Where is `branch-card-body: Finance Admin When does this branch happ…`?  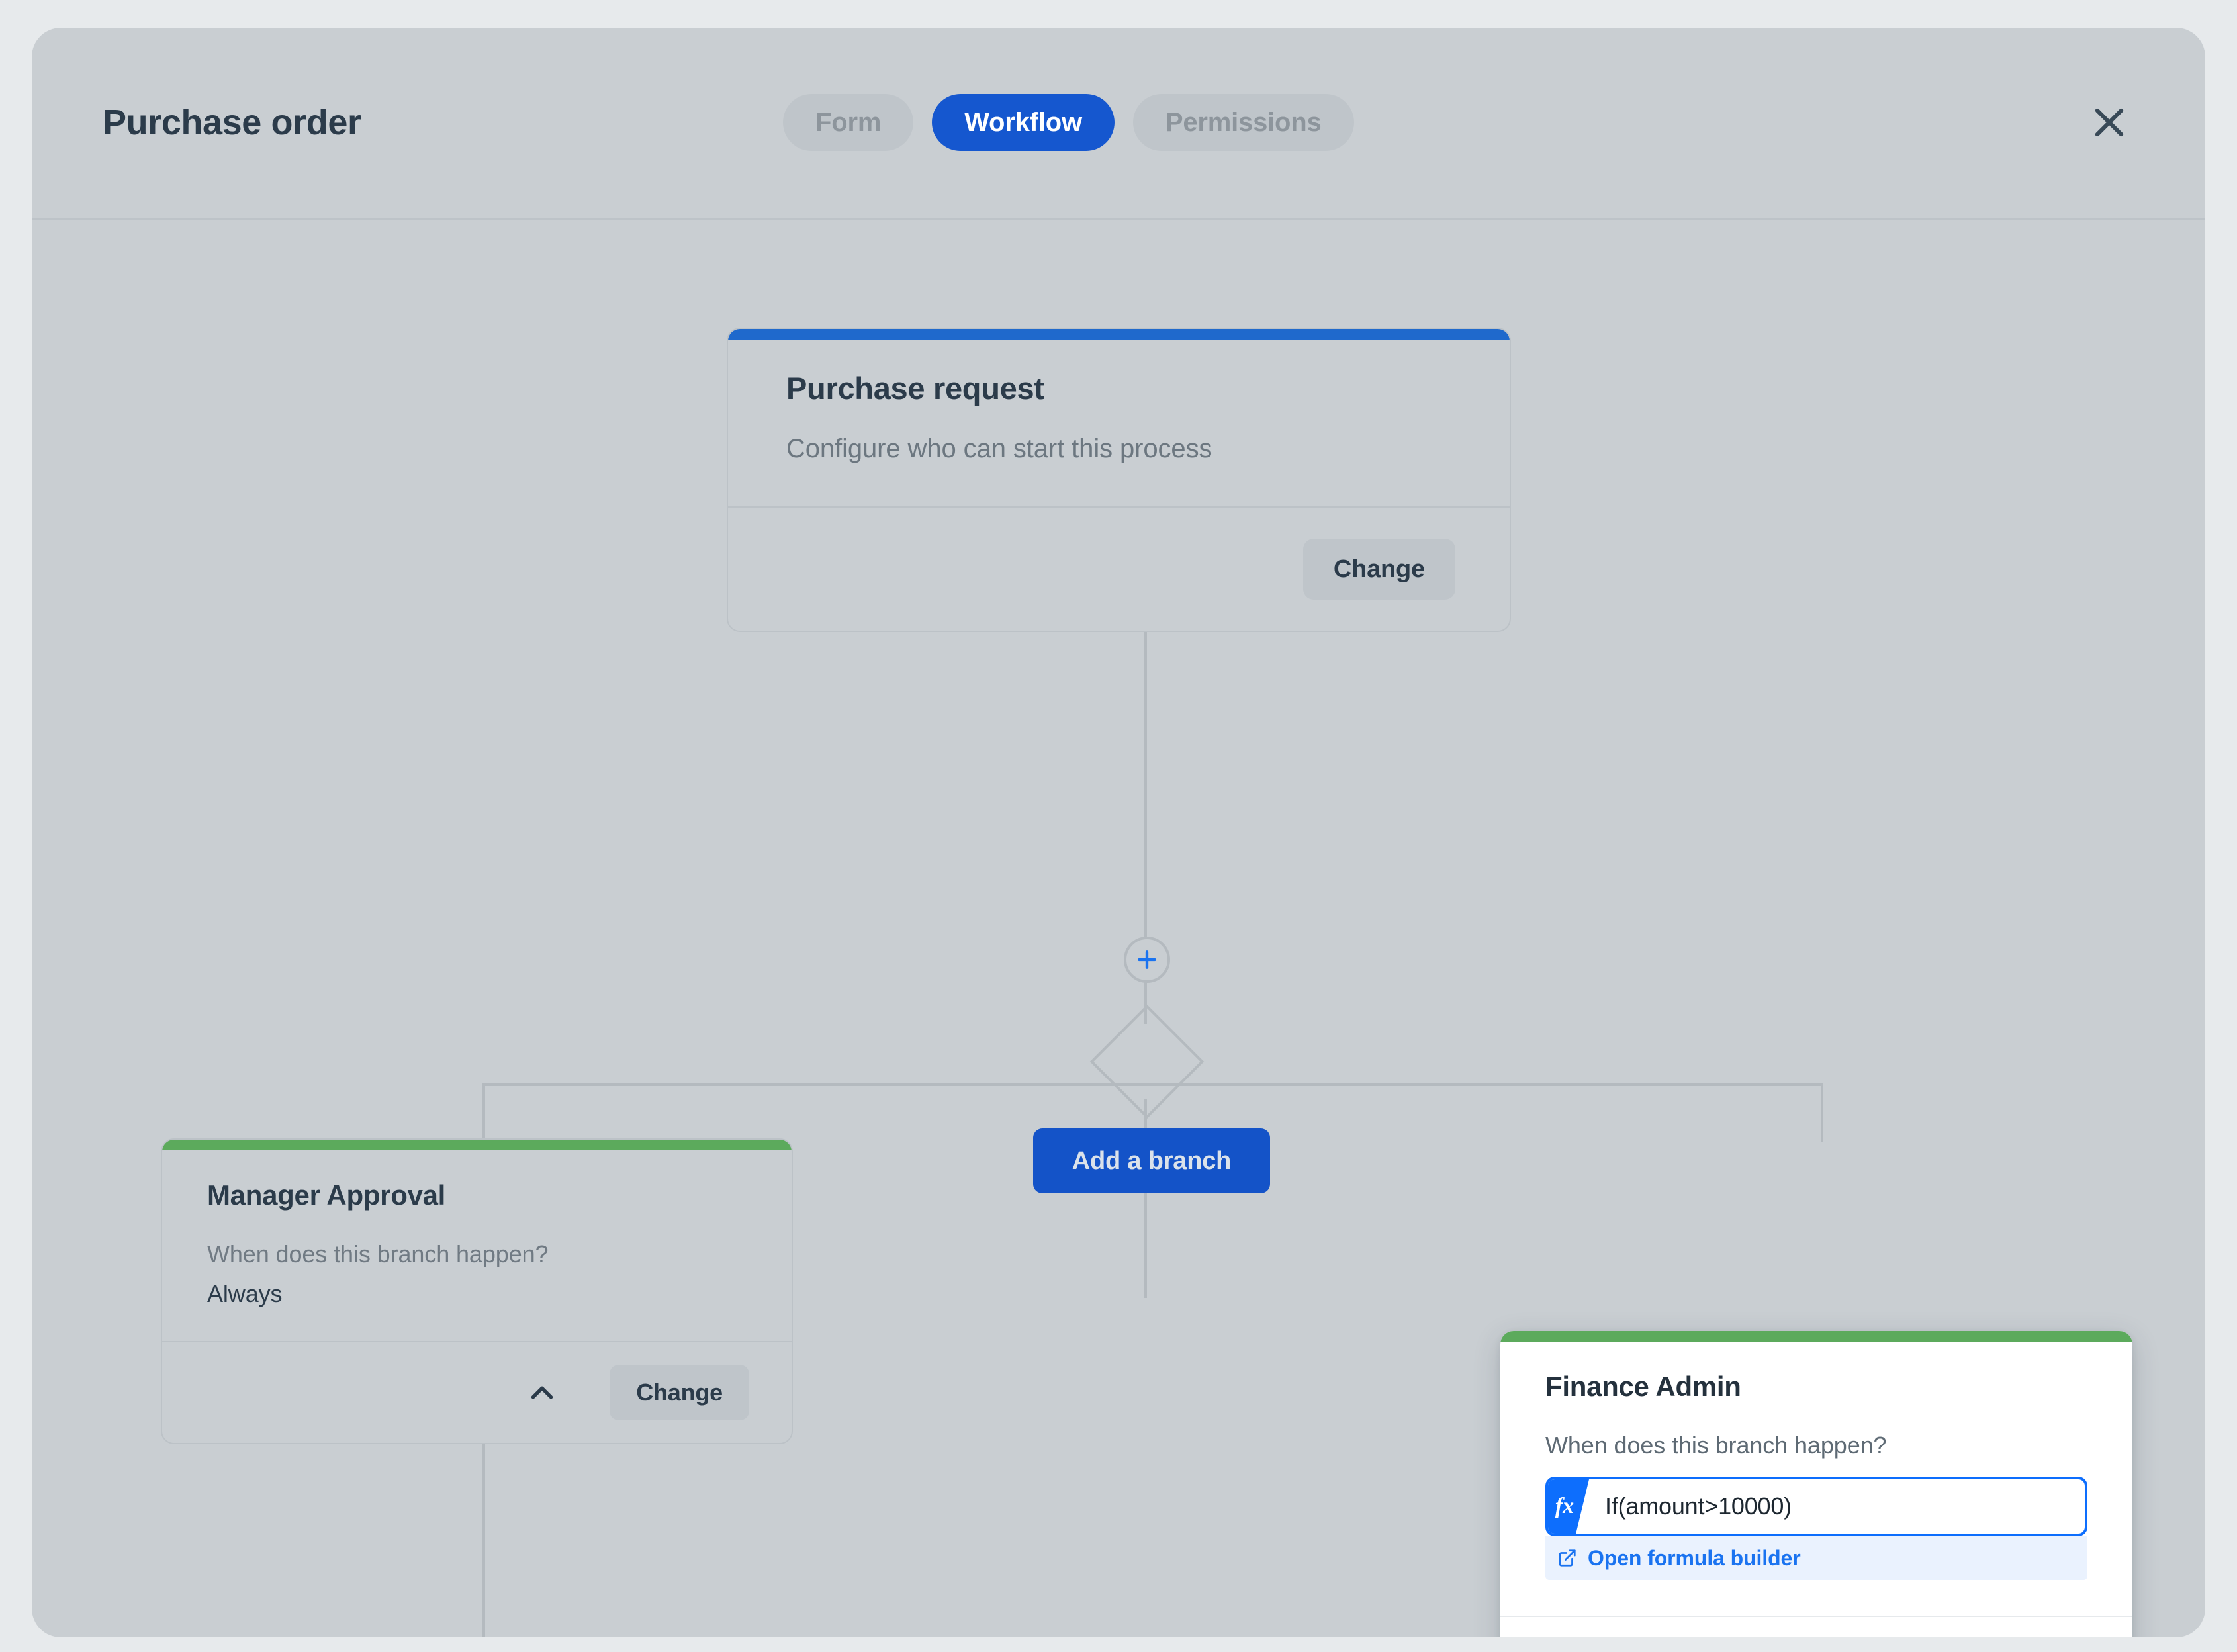
branch-card-body: Finance Admin When does this branch happ… is located at coordinates (1816, 1479).